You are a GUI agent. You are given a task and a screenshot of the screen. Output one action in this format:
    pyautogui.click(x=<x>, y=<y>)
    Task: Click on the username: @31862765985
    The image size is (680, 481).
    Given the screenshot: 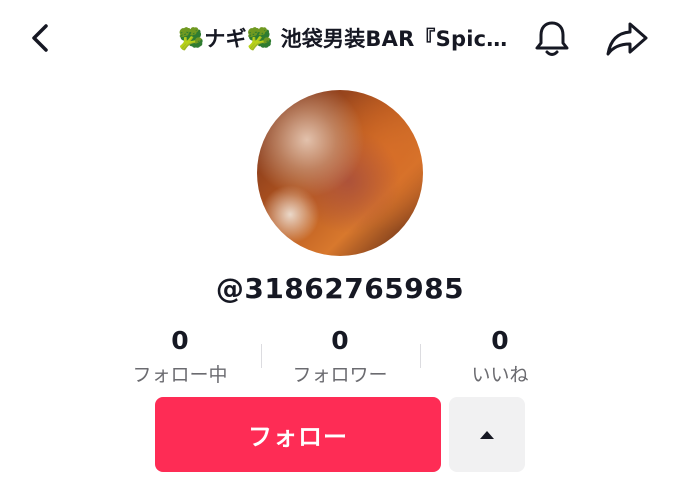 What is the action you would take?
    pyautogui.click(x=340, y=288)
    